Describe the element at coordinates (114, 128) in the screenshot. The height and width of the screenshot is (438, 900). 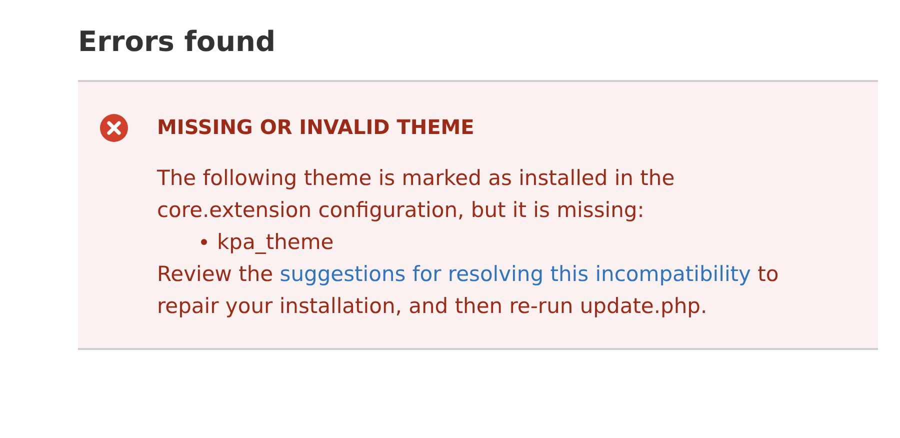
I see `error-icon` at that location.